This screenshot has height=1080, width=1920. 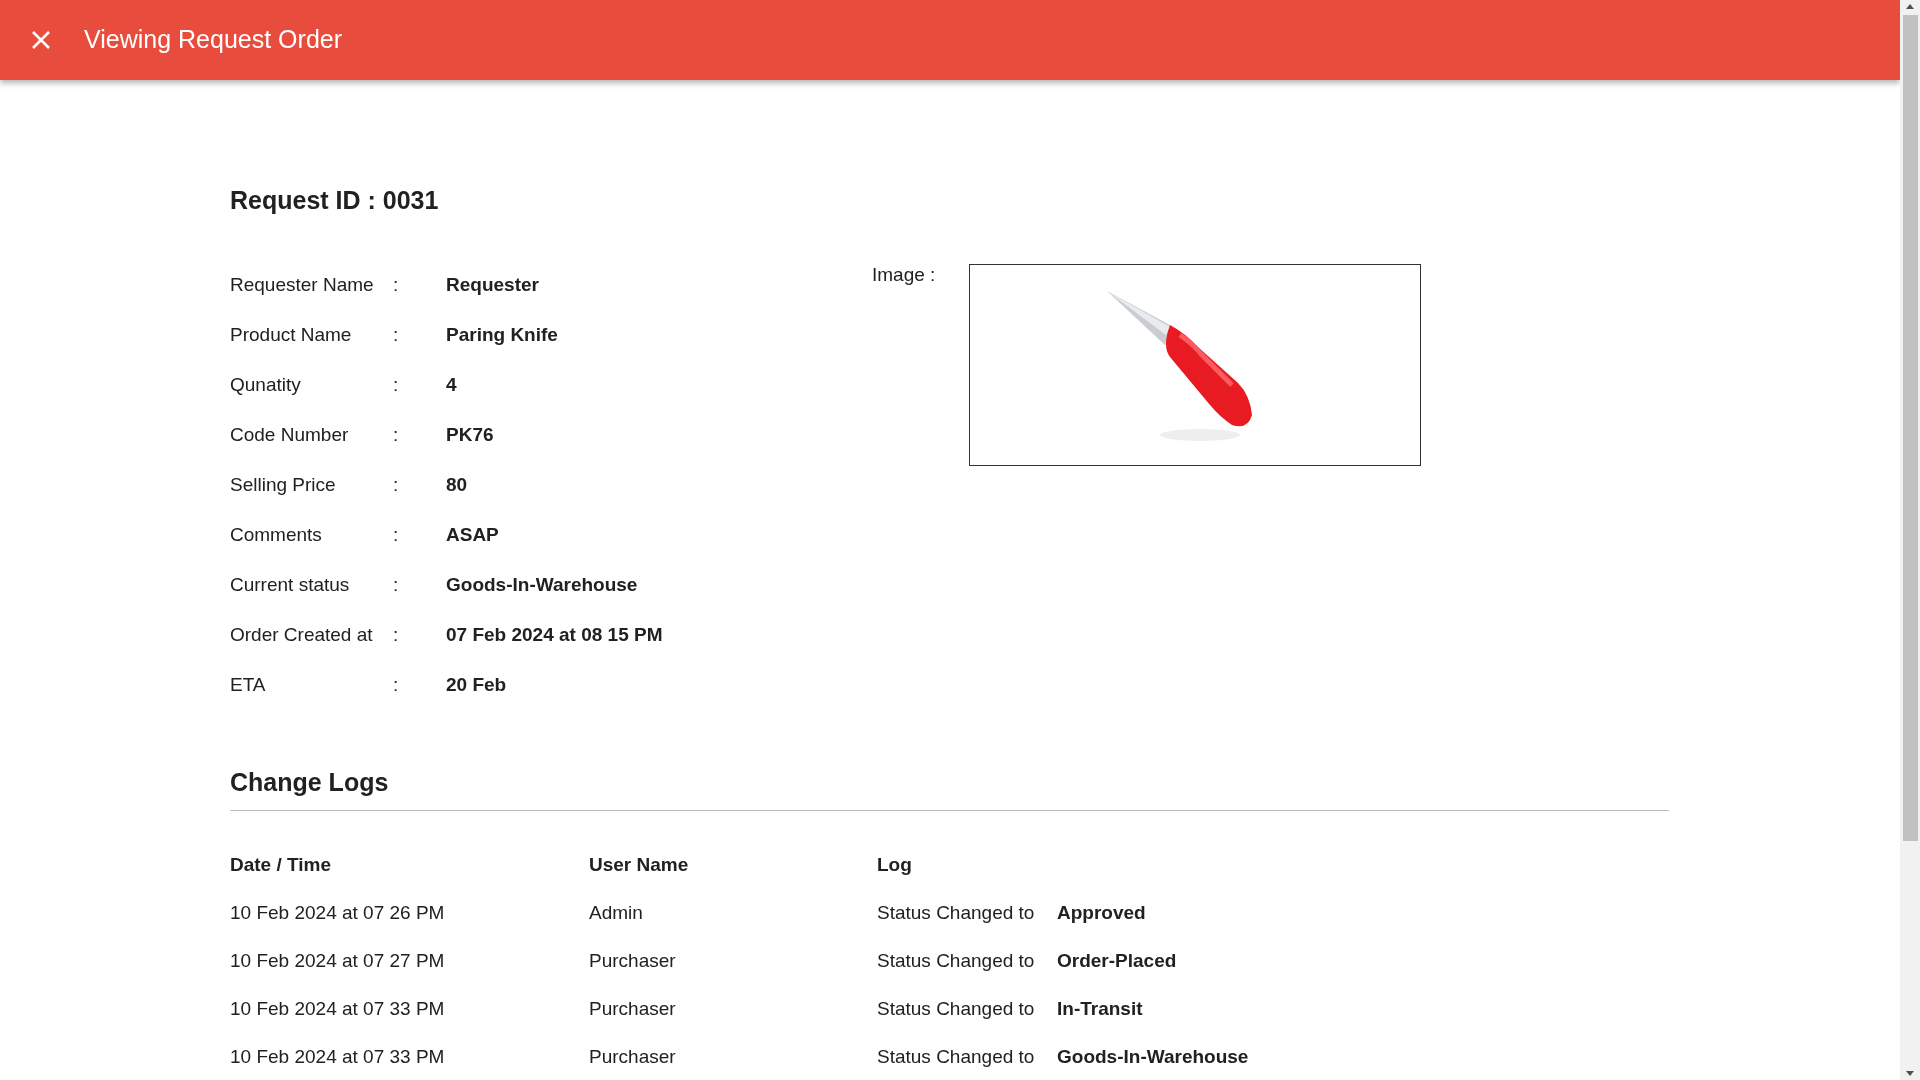 What do you see at coordinates (470, 434) in the screenshot?
I see `field-value: PK76` at bounding box center [470, 434].